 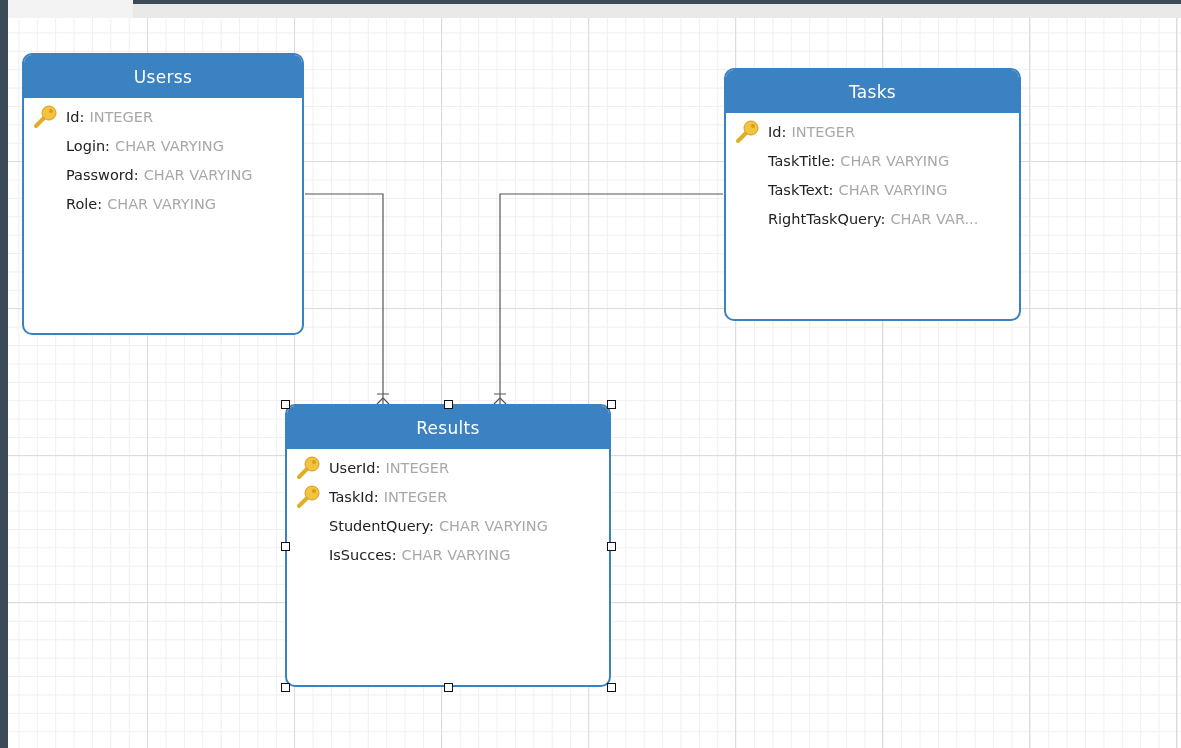 I want to click on field-name: TaskTitle:, so click(x=802, y=160).